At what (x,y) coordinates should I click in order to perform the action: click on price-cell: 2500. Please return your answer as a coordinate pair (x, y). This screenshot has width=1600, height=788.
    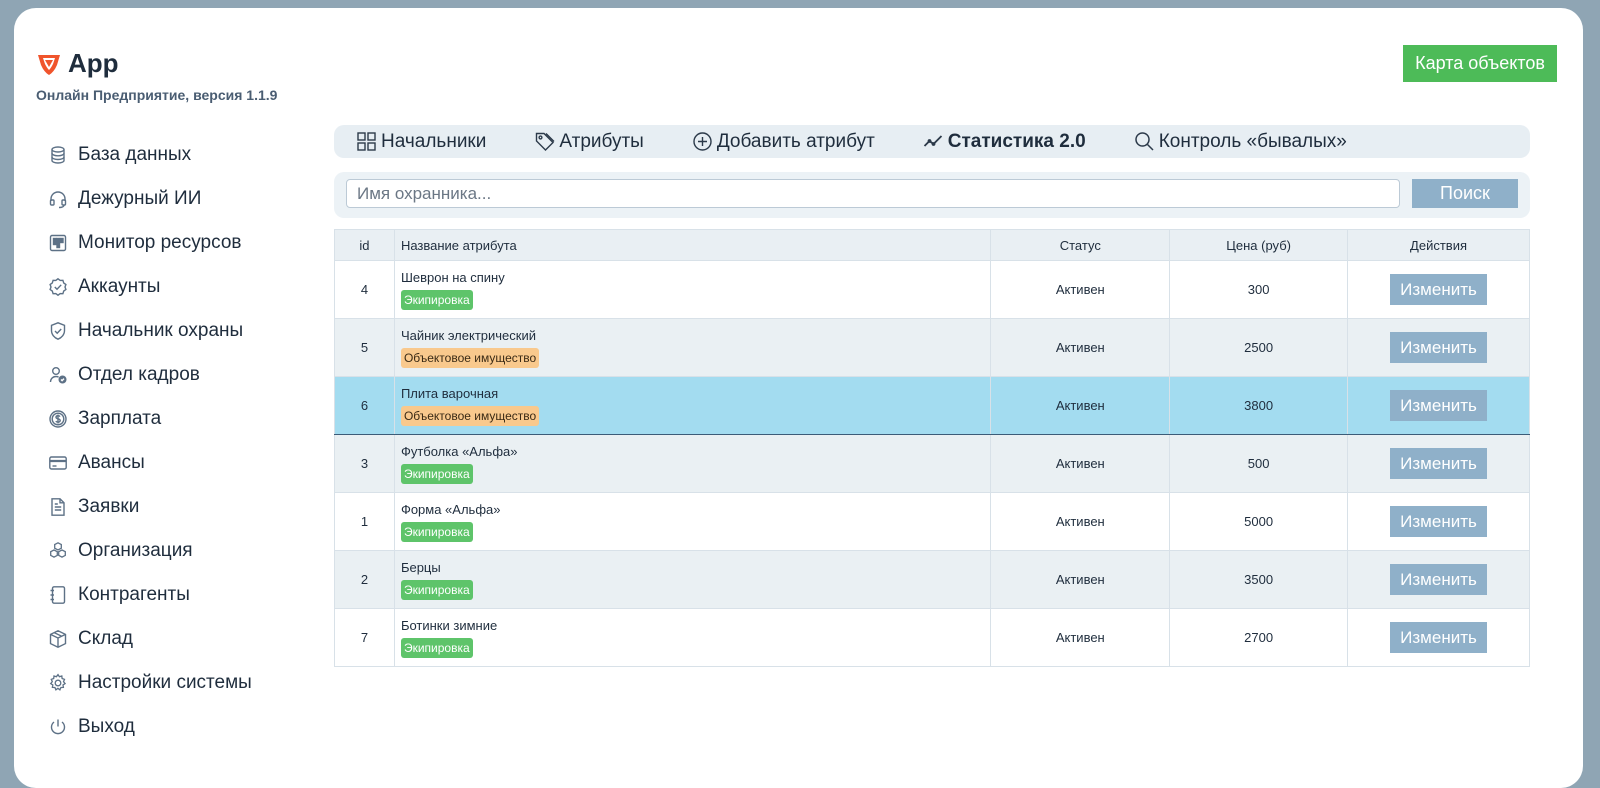
    Looking at the image, I should click on (1259, 347).